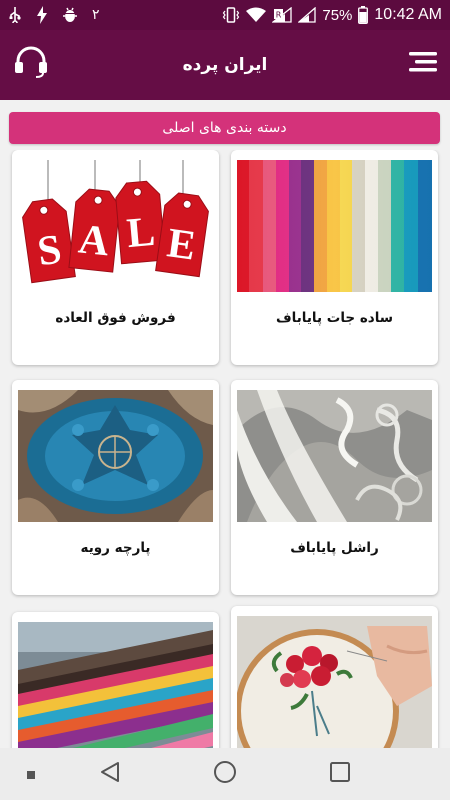 Image resolution: width=450 pixels, height=800 pixels. Describe the element at coordinates (334, 682) in the screenshot. I see `embroidery-hoop-image` at that location.